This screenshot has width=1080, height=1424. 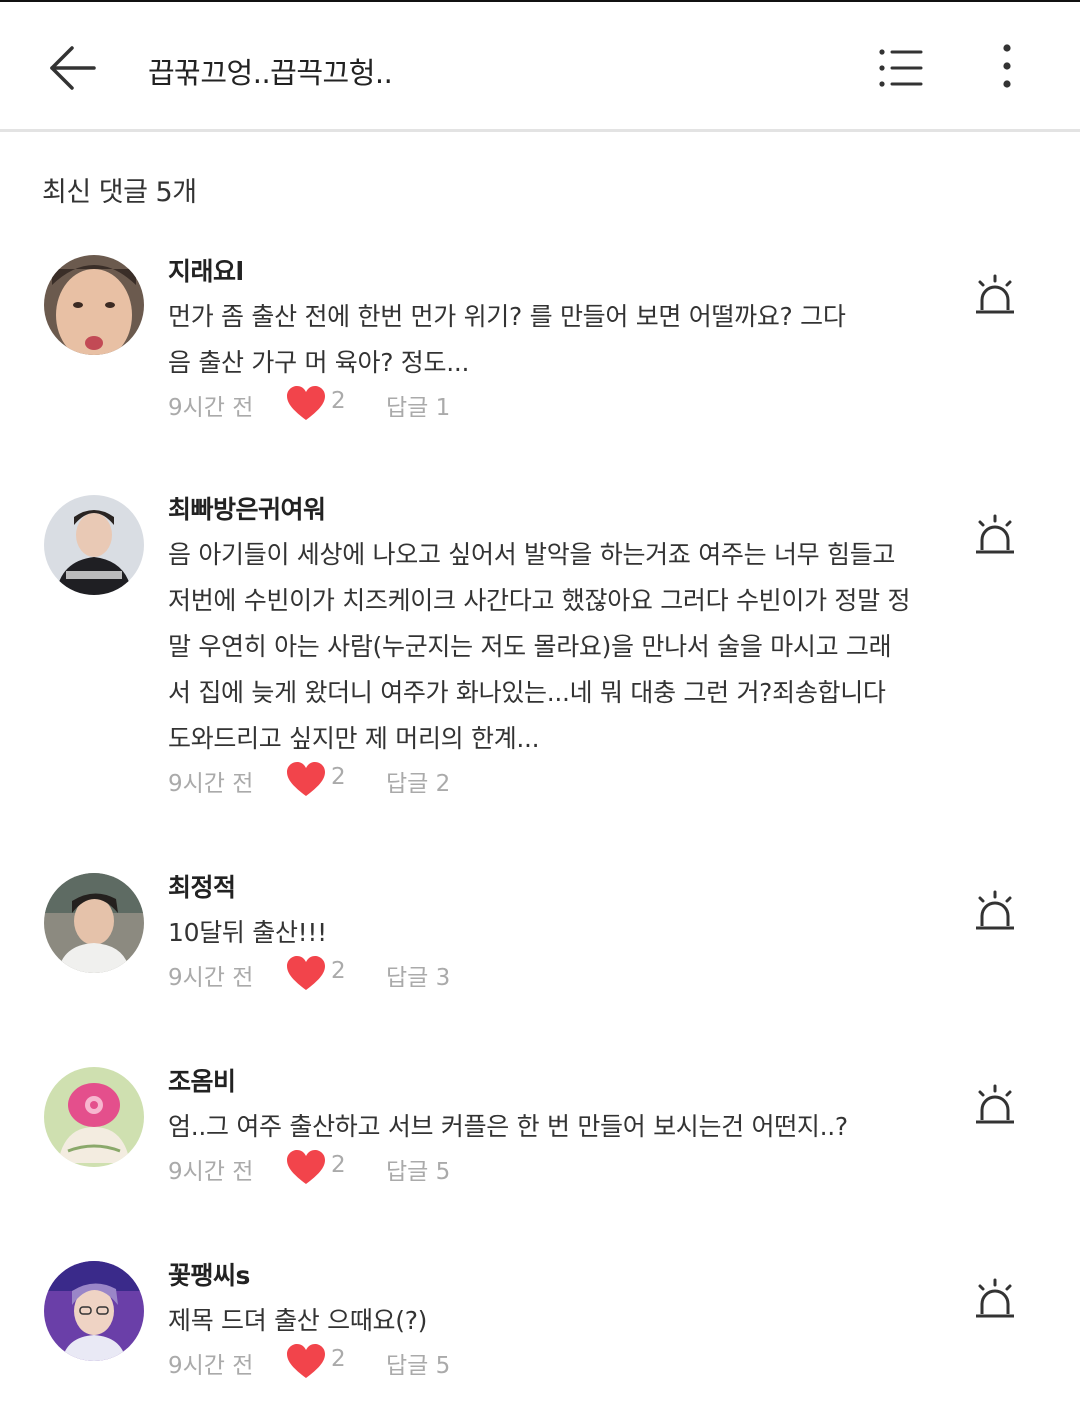 I want to click on reply-button: 답글 1, so click(x=418, y=405).